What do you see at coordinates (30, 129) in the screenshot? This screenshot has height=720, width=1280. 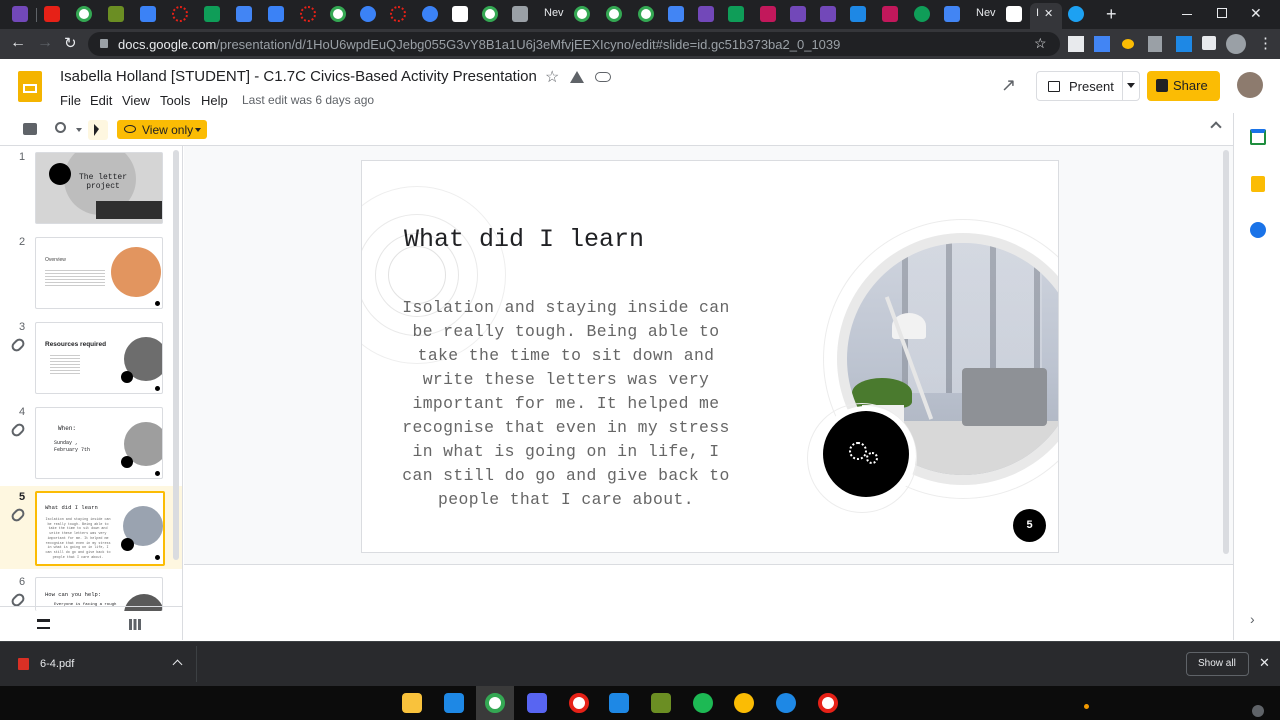 I see `print-icon` at bounding box center [30, 129].